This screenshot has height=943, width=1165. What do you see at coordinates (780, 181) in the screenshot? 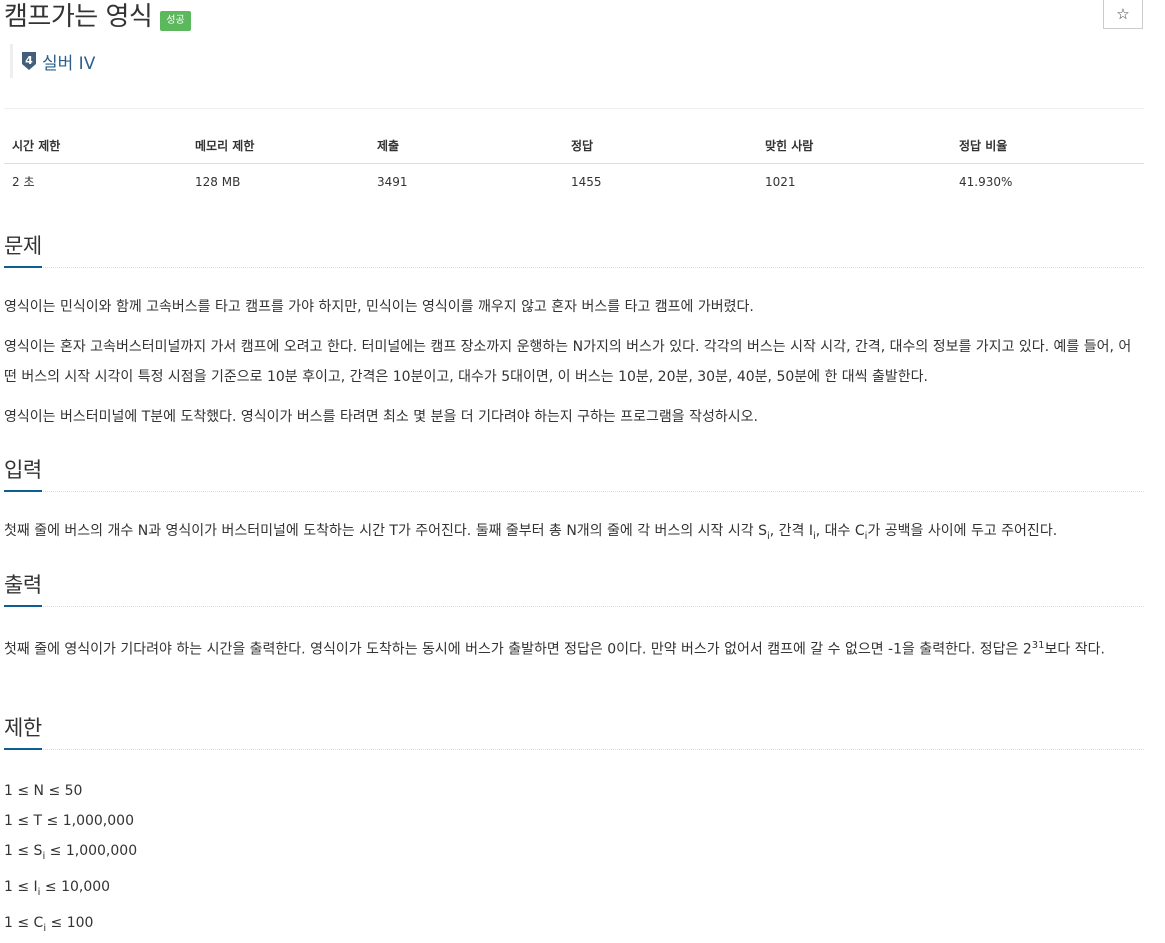
I see `value-solvers: 1021` at bounding box center [780, 181].